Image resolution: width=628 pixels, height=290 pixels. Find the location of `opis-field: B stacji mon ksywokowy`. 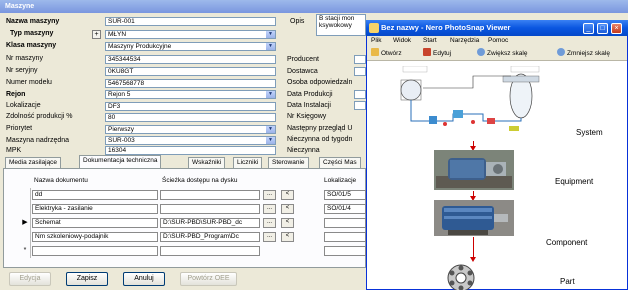

opis-field: B stacji mon ksywokowy is located at coordinates (341, 25).